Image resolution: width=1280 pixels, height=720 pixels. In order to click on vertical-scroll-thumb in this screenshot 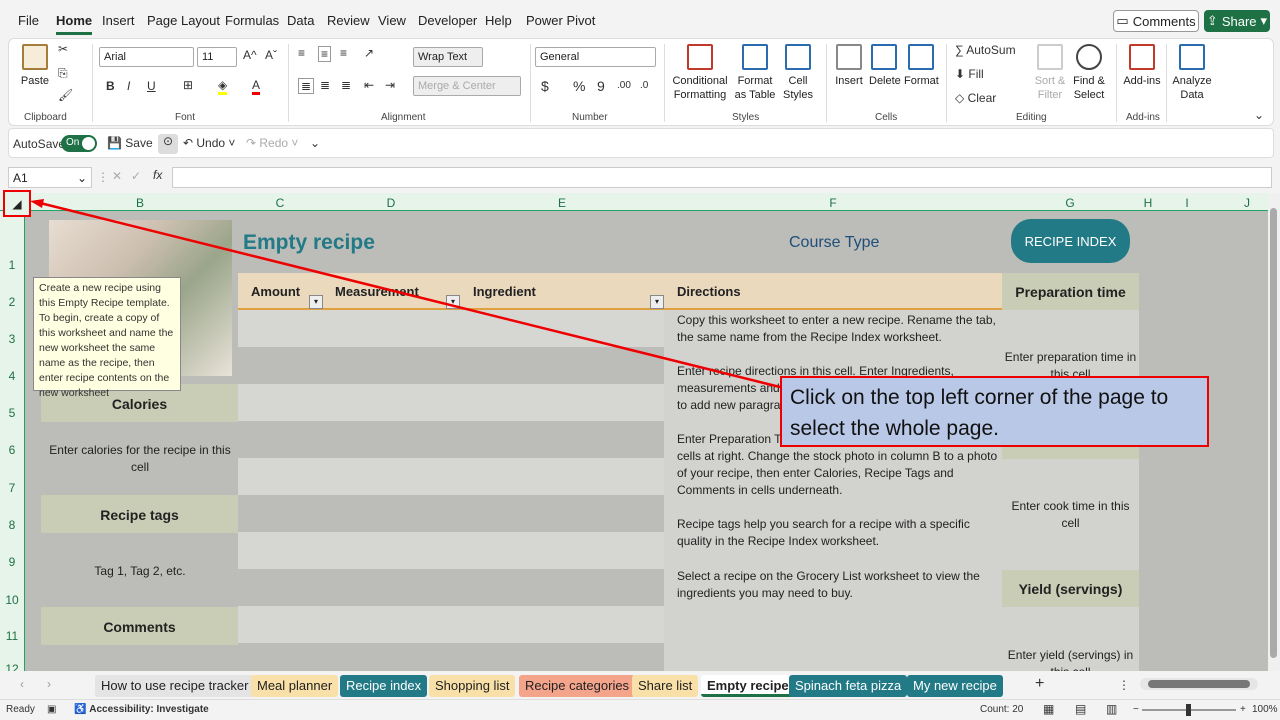, I will do `click(1273, 433)`.